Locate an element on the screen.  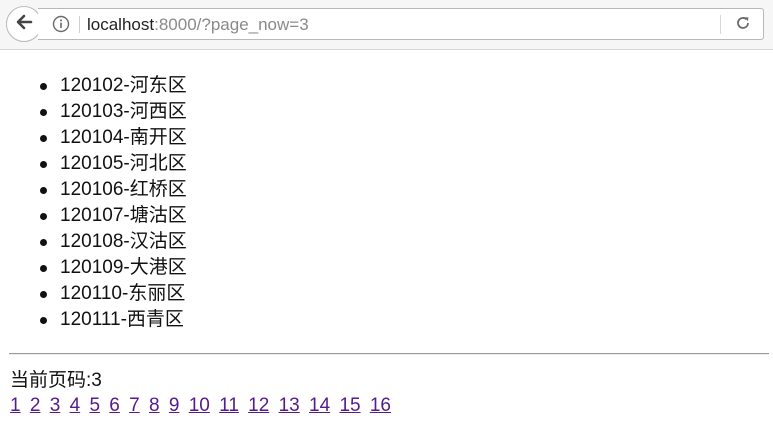
address-bar: localhost:8000/?page_now=3 is located at coordinates (401, 24).